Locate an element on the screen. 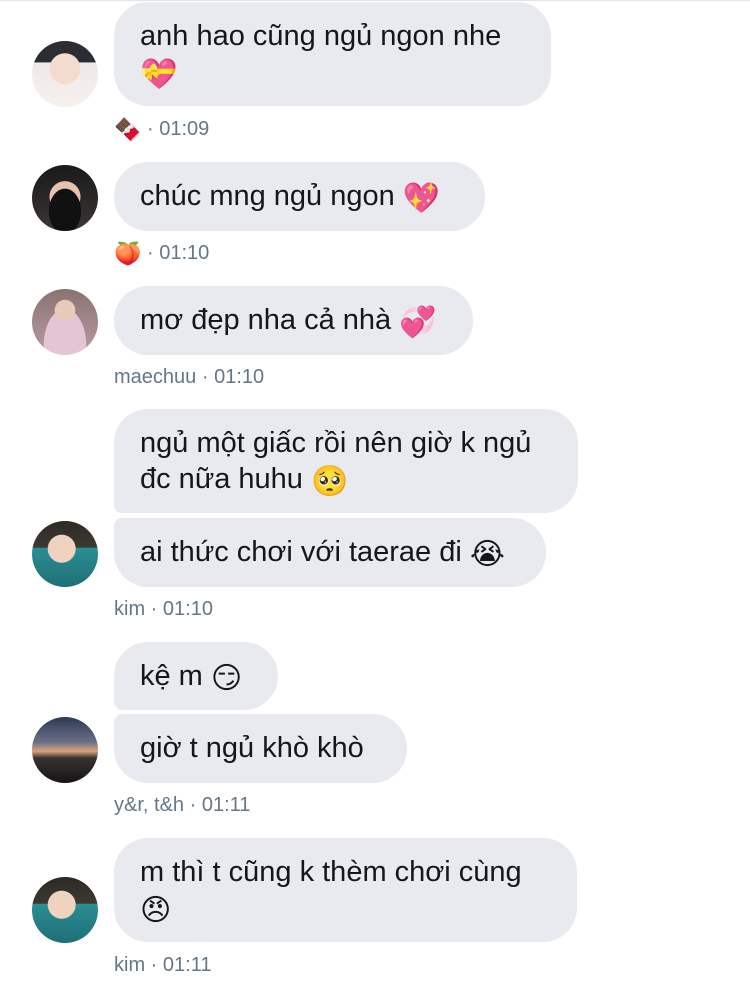  message-text: anh hao cũng ngủ ngon nhe is located at coordinates (321, 36).